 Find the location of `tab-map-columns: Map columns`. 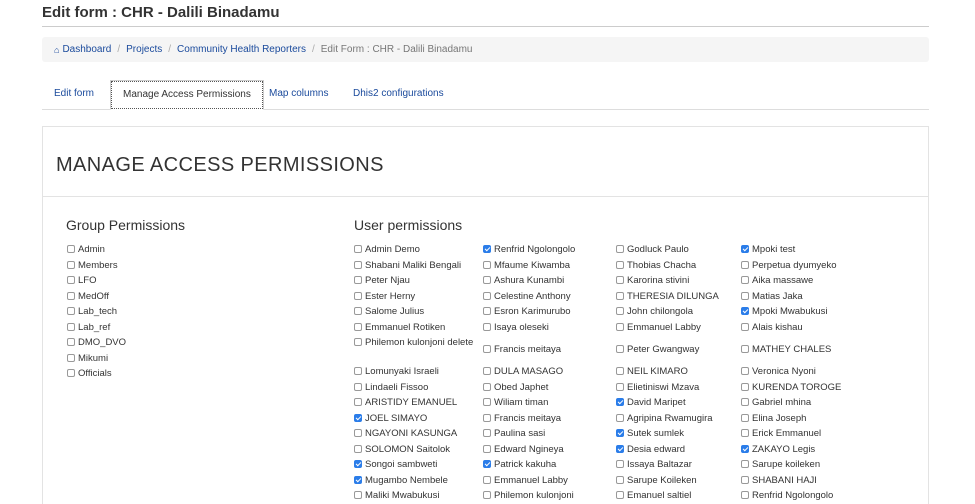

tab-map-columns: Map columns is located at coordinates (298, 95).